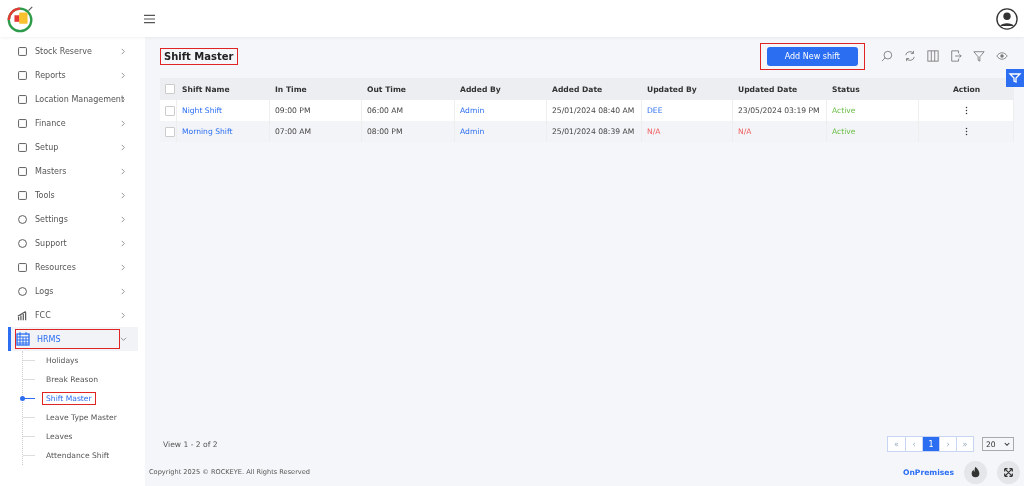 This screenshot has height=486, width=1024. I want to click on avatar-icon, so click(1007, 18).